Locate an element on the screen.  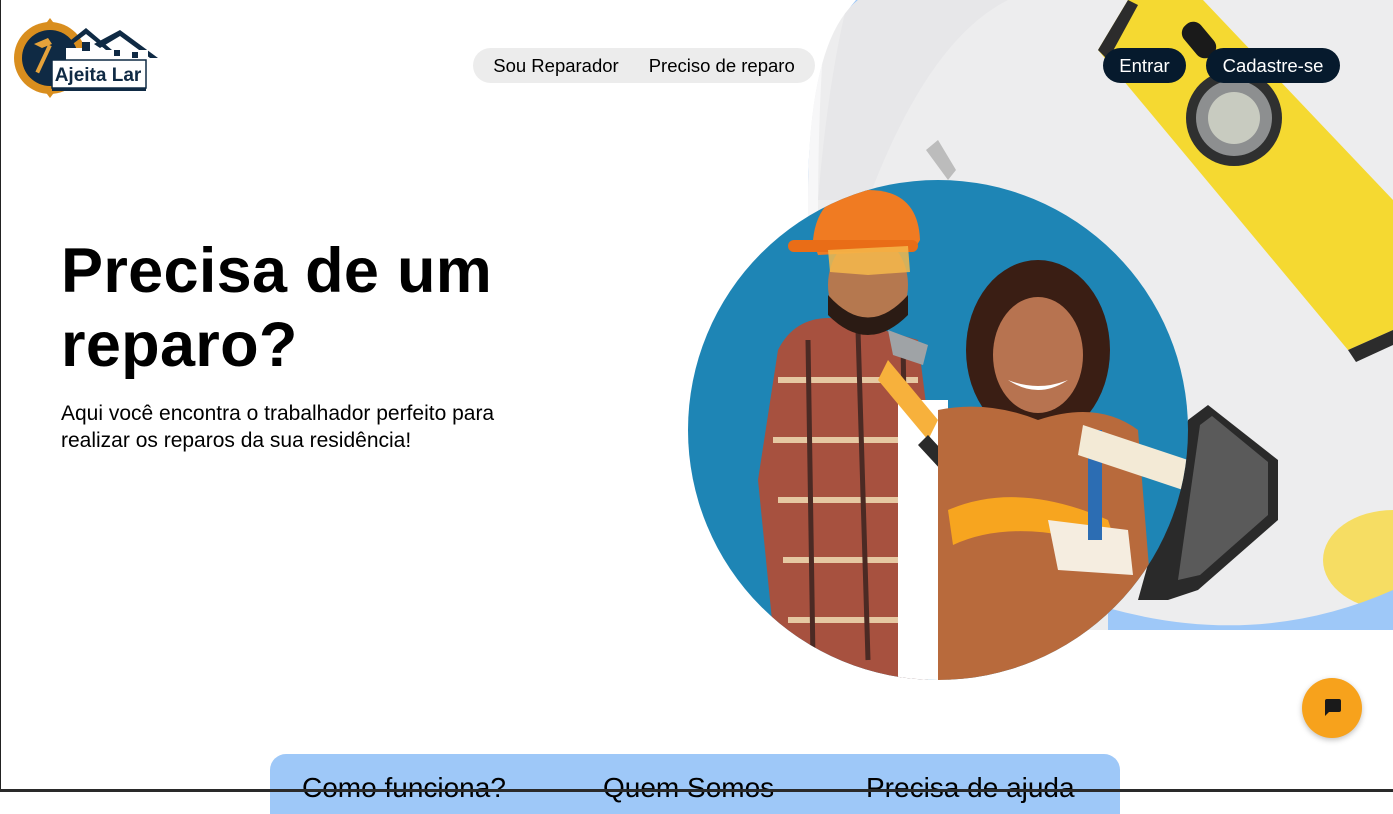
section-nav-item-precisa-de-ajuda: Precisa de ajuda is located at coordinates (970, 788).